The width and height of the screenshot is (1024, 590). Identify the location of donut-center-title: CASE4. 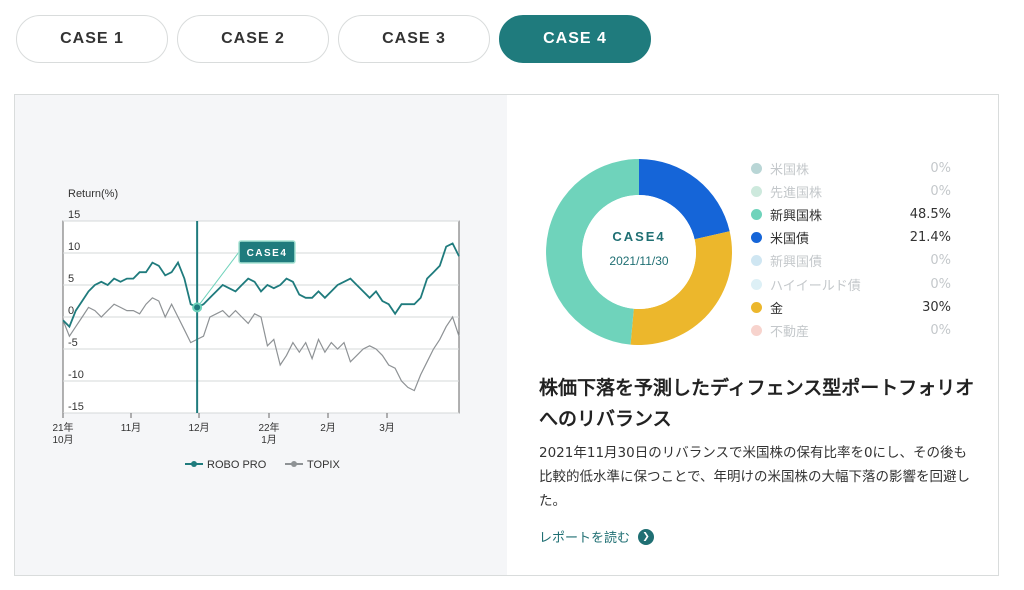
(638, 236).